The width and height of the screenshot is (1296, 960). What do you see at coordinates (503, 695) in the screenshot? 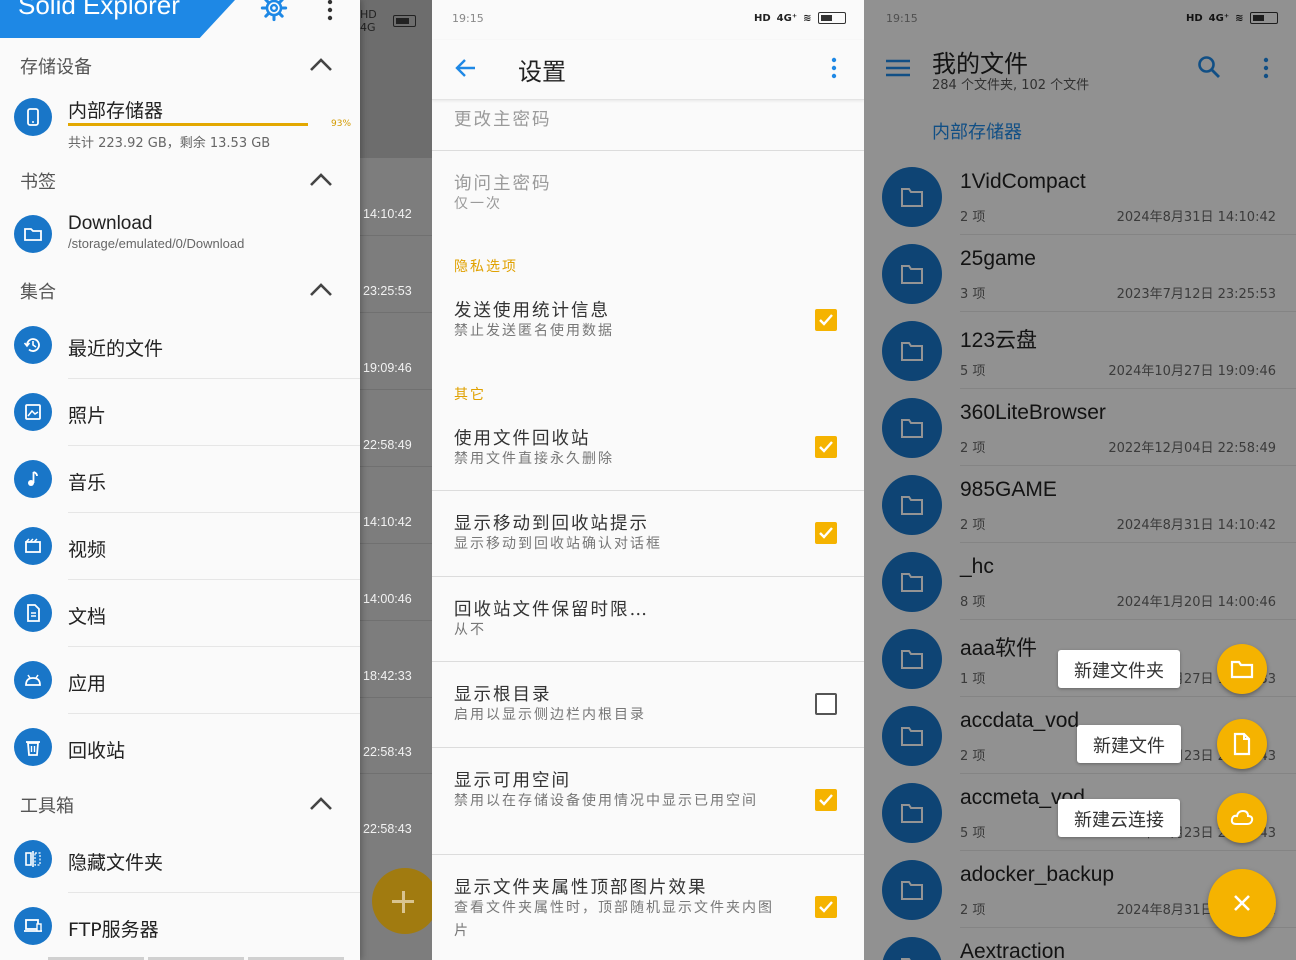
I see `setting-title: 显示根目录` at bounding box center [503, 695].